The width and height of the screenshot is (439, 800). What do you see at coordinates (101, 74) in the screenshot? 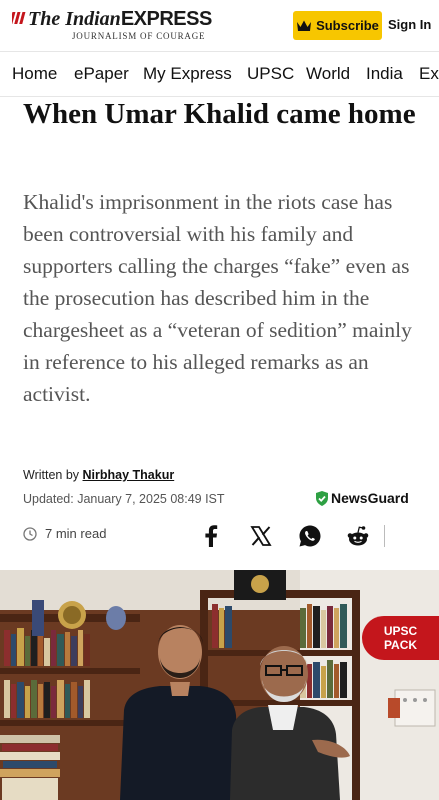
I see `nav-item-epaper: ePaper` at bounding box center [101, 74].